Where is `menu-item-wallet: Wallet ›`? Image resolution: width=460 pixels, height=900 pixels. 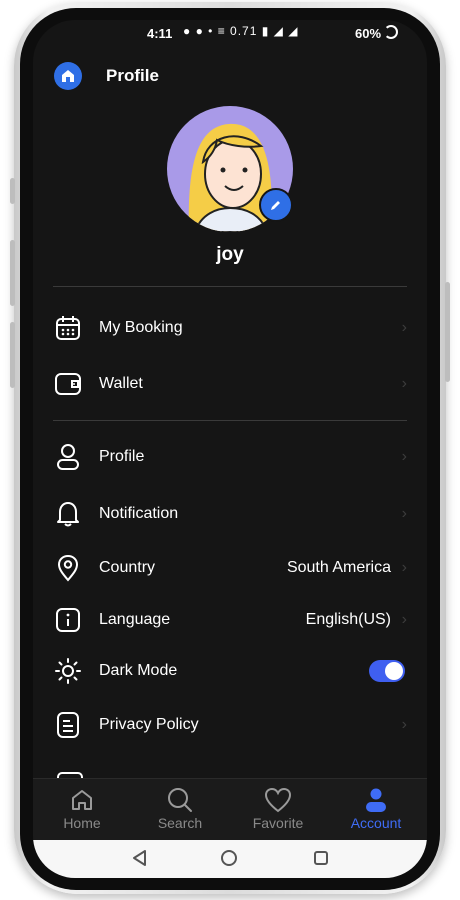
menu-item-wallet: Wallet › is located at coordinates (230, 384).